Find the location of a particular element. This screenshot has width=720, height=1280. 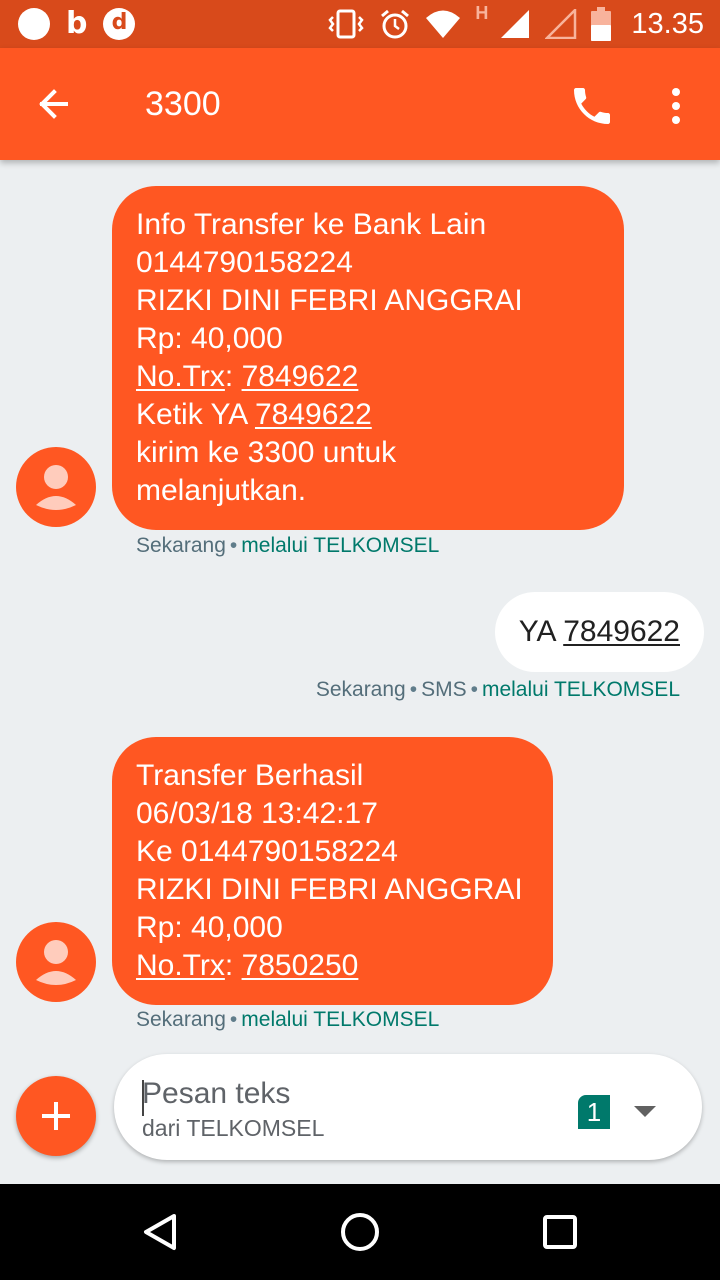

notification-dot-icon is located at coordinates (34, 24).